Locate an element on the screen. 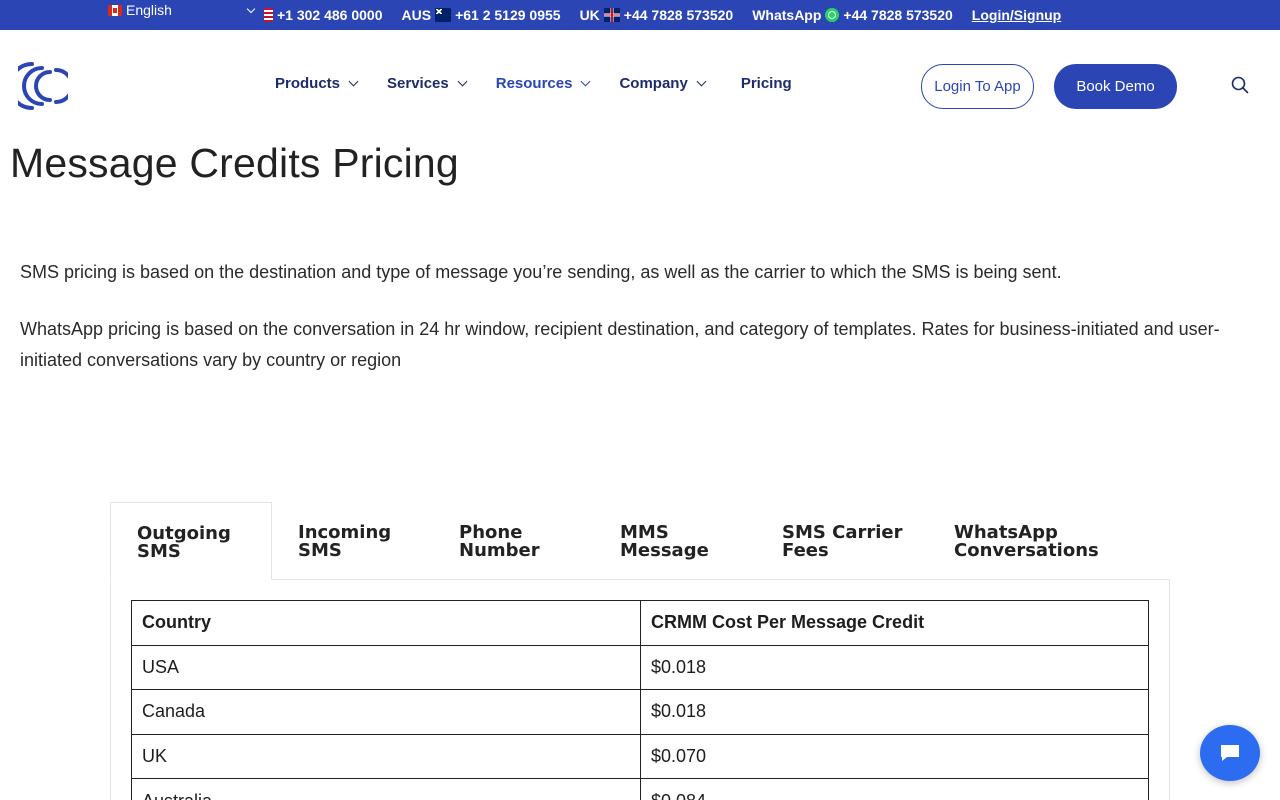  nav-label: Products is located at coordinates (308, 83).